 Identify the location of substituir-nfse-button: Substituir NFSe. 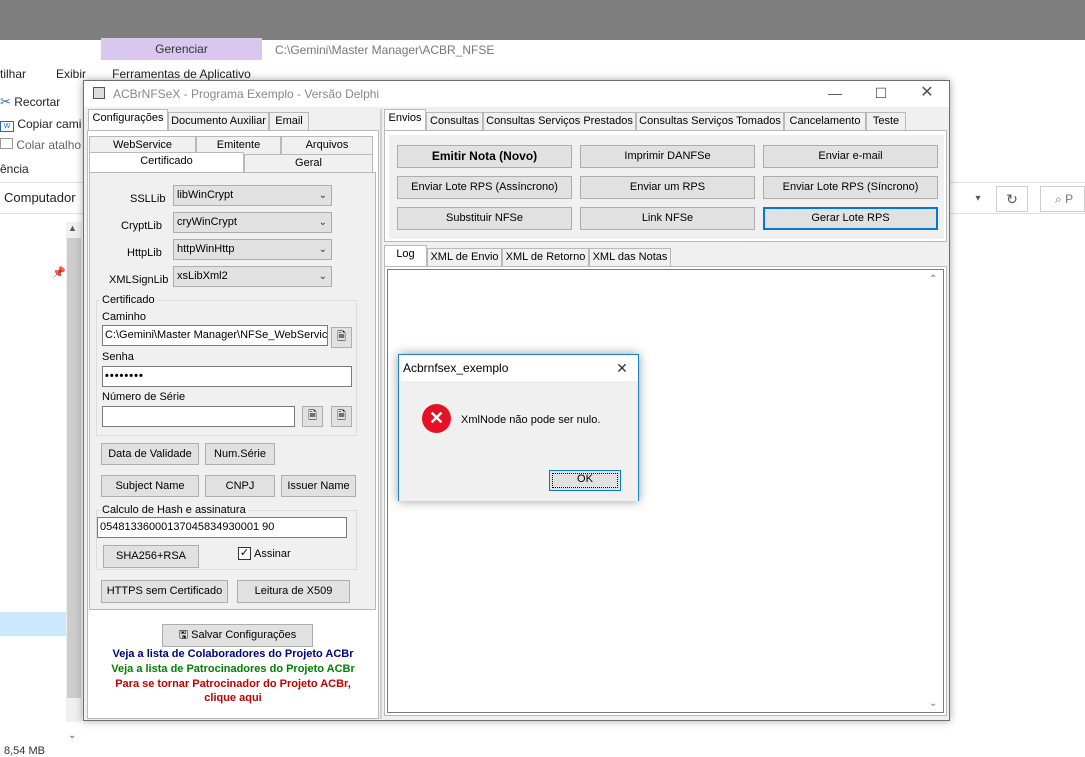
(484, 218).